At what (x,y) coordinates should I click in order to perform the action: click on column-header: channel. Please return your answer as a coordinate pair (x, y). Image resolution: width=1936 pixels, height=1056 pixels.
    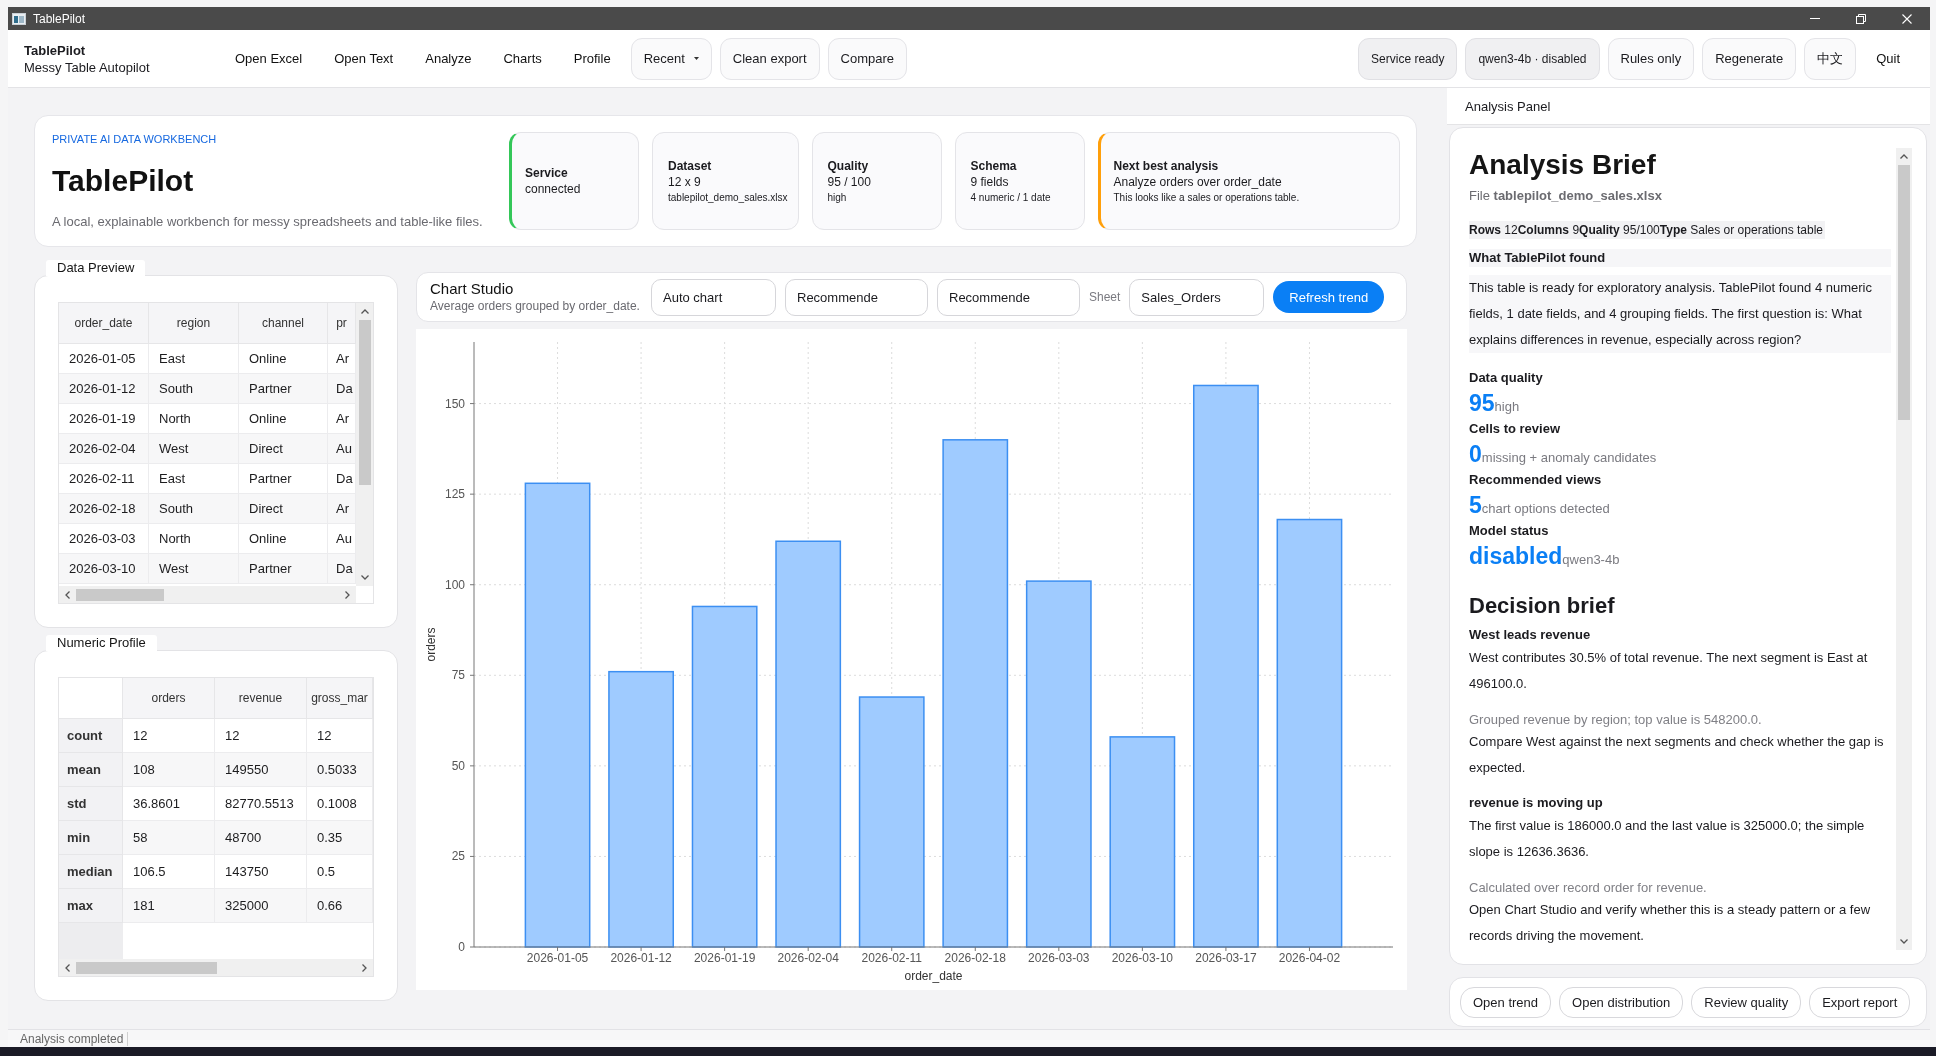
    Looking at the image, I should click on (283, 323).